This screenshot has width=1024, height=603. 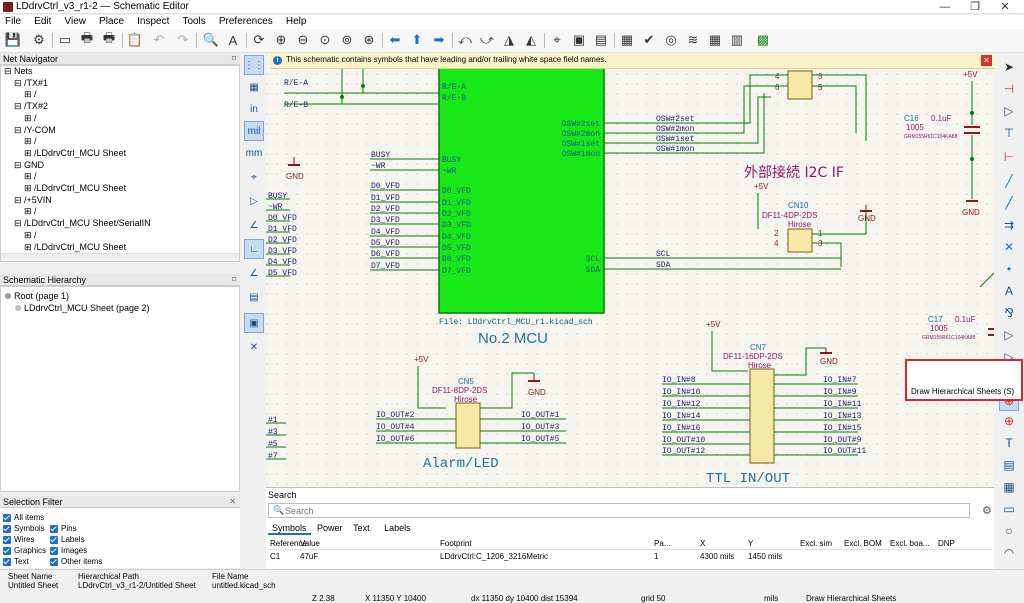 I want to click on menu-inspect: Inspect, so click(x=153, y=22).